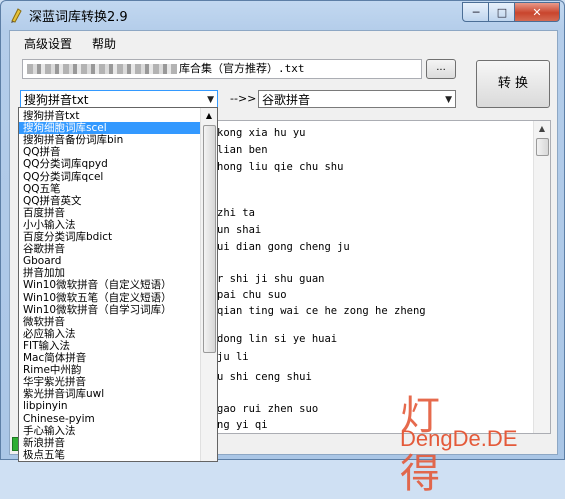 The width and height of the screenshot is (565, 499). Describe the element at coordinates (111, 322) in the screenshot. I see `dropdown-option: 微软拼音` at that location.